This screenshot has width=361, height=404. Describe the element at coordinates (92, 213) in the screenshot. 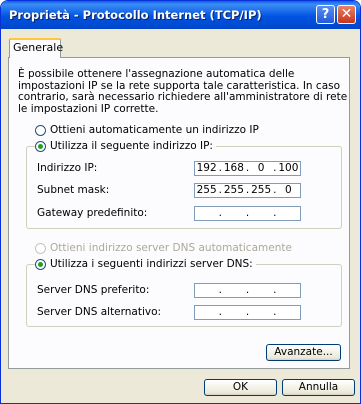

I see `gateway-label: Gateway predefinito:` at that location.